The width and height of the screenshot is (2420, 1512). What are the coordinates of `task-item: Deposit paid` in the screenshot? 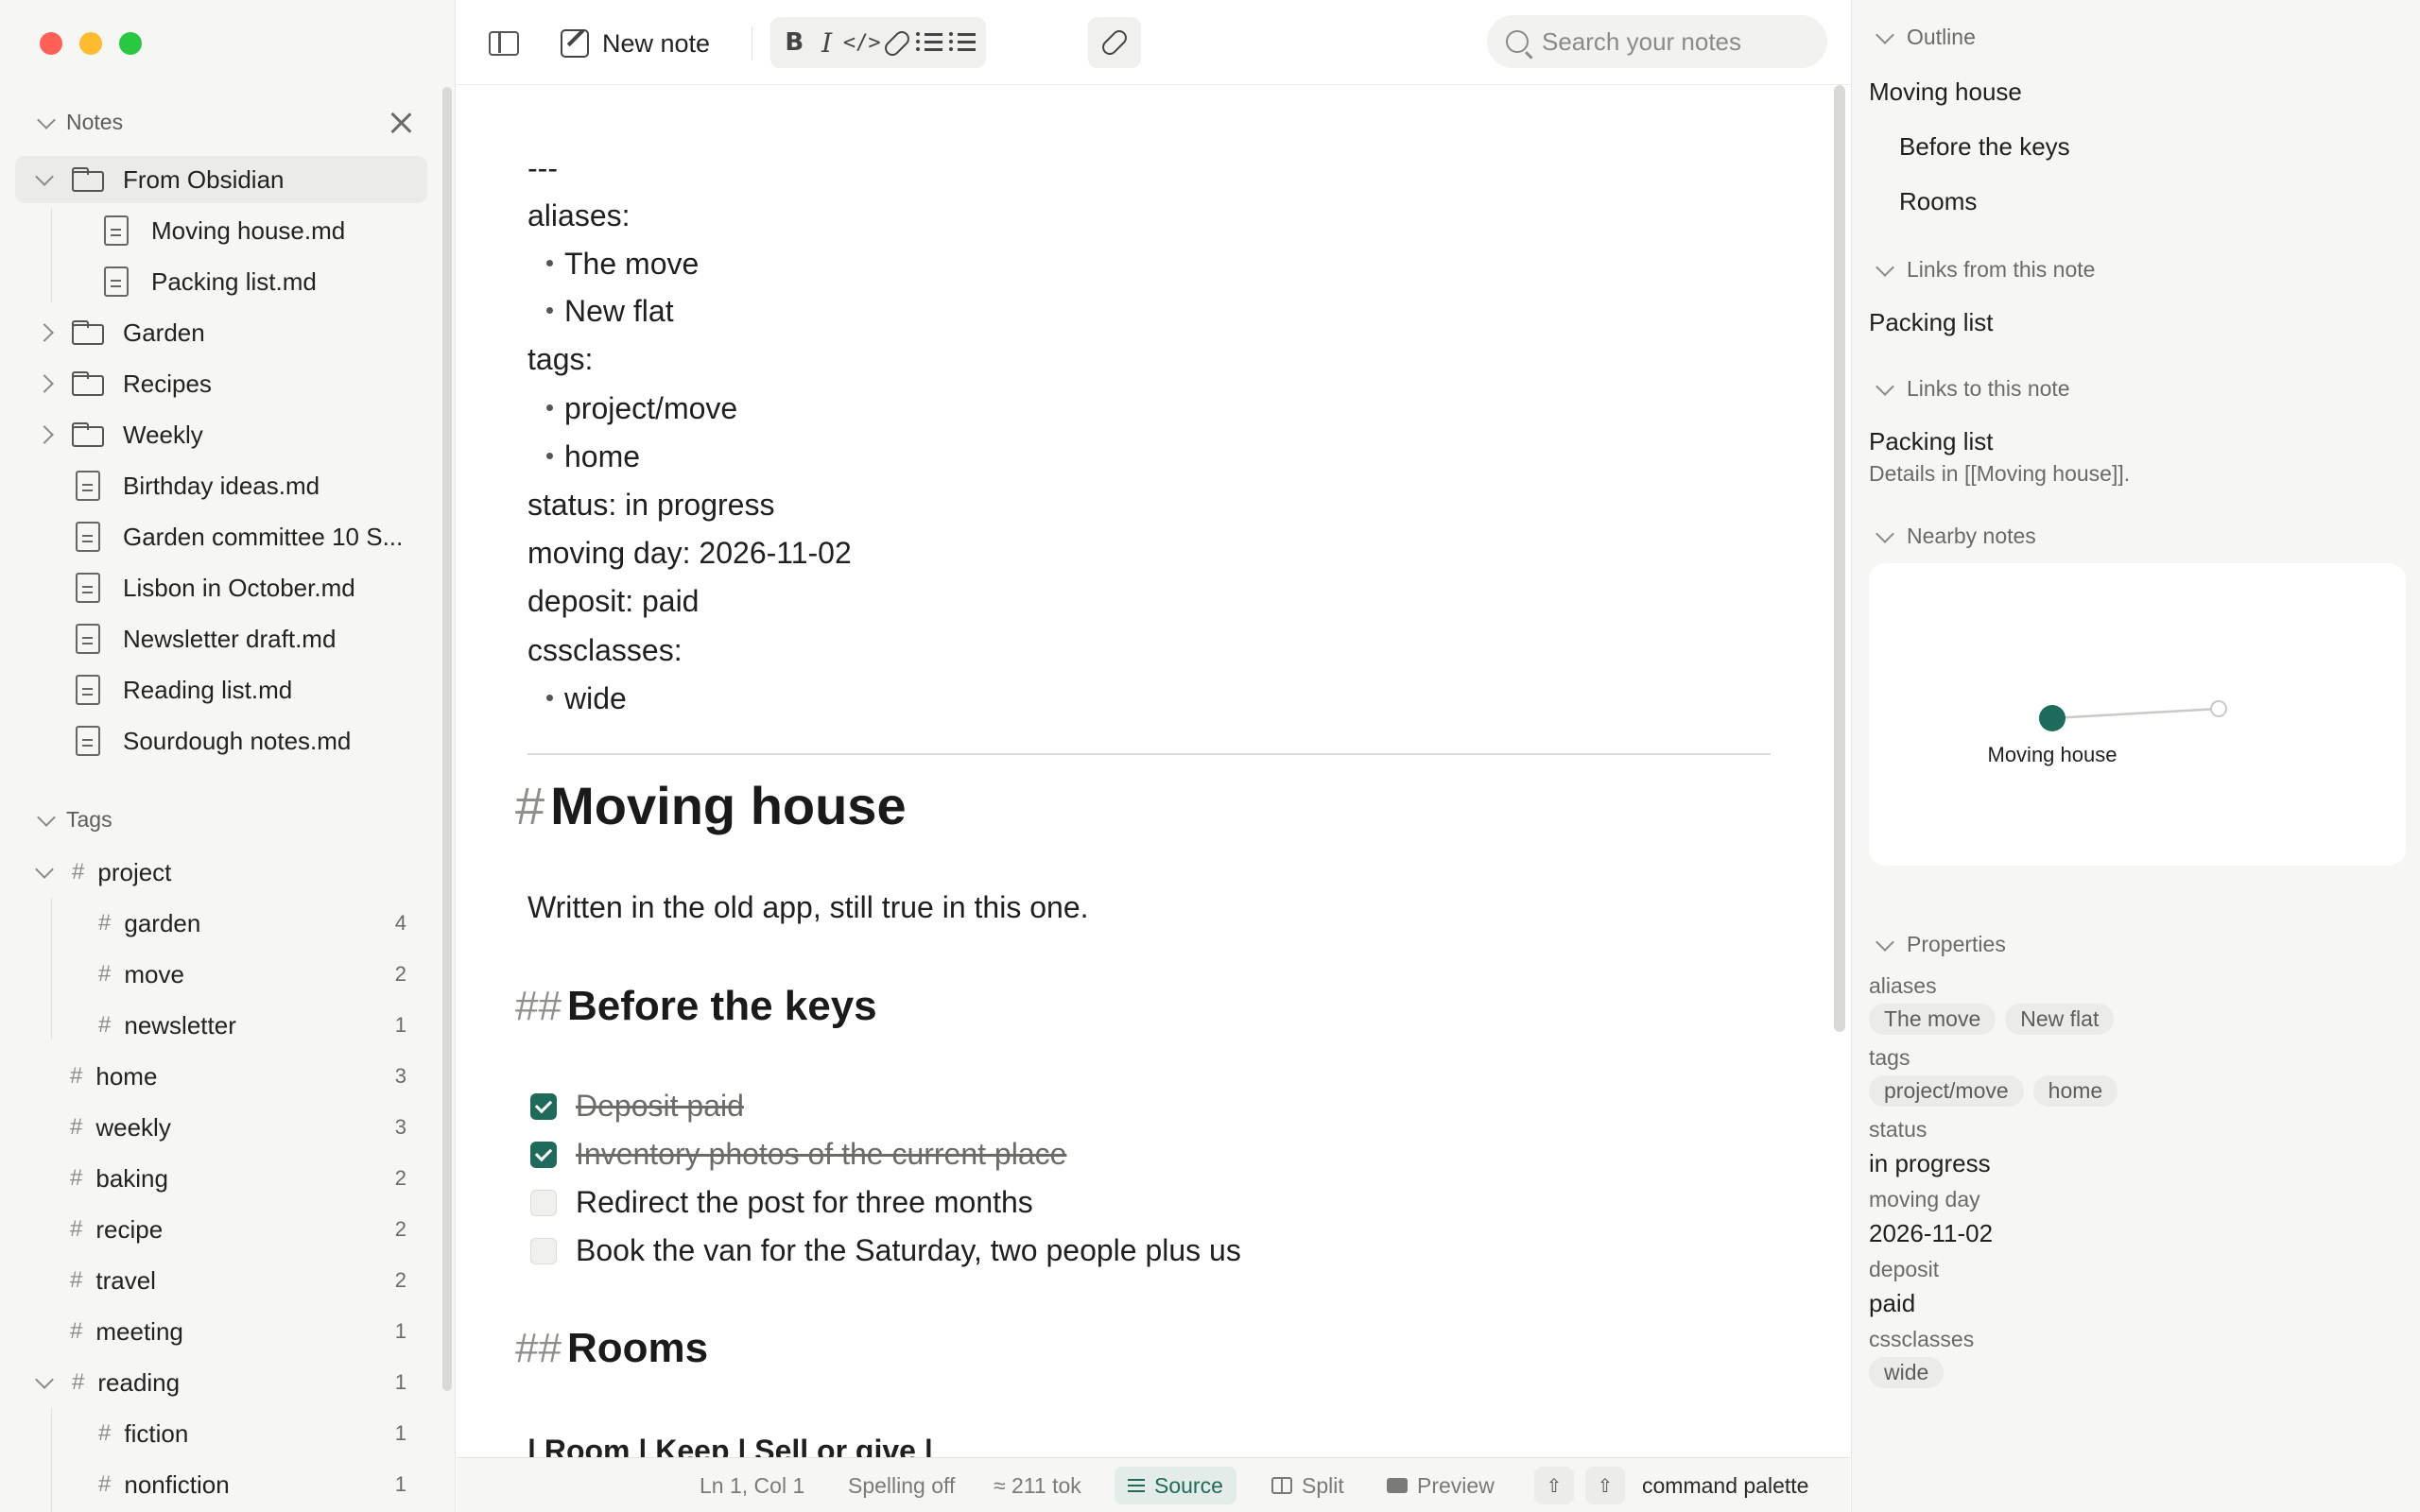 It's located at (637, 1106).